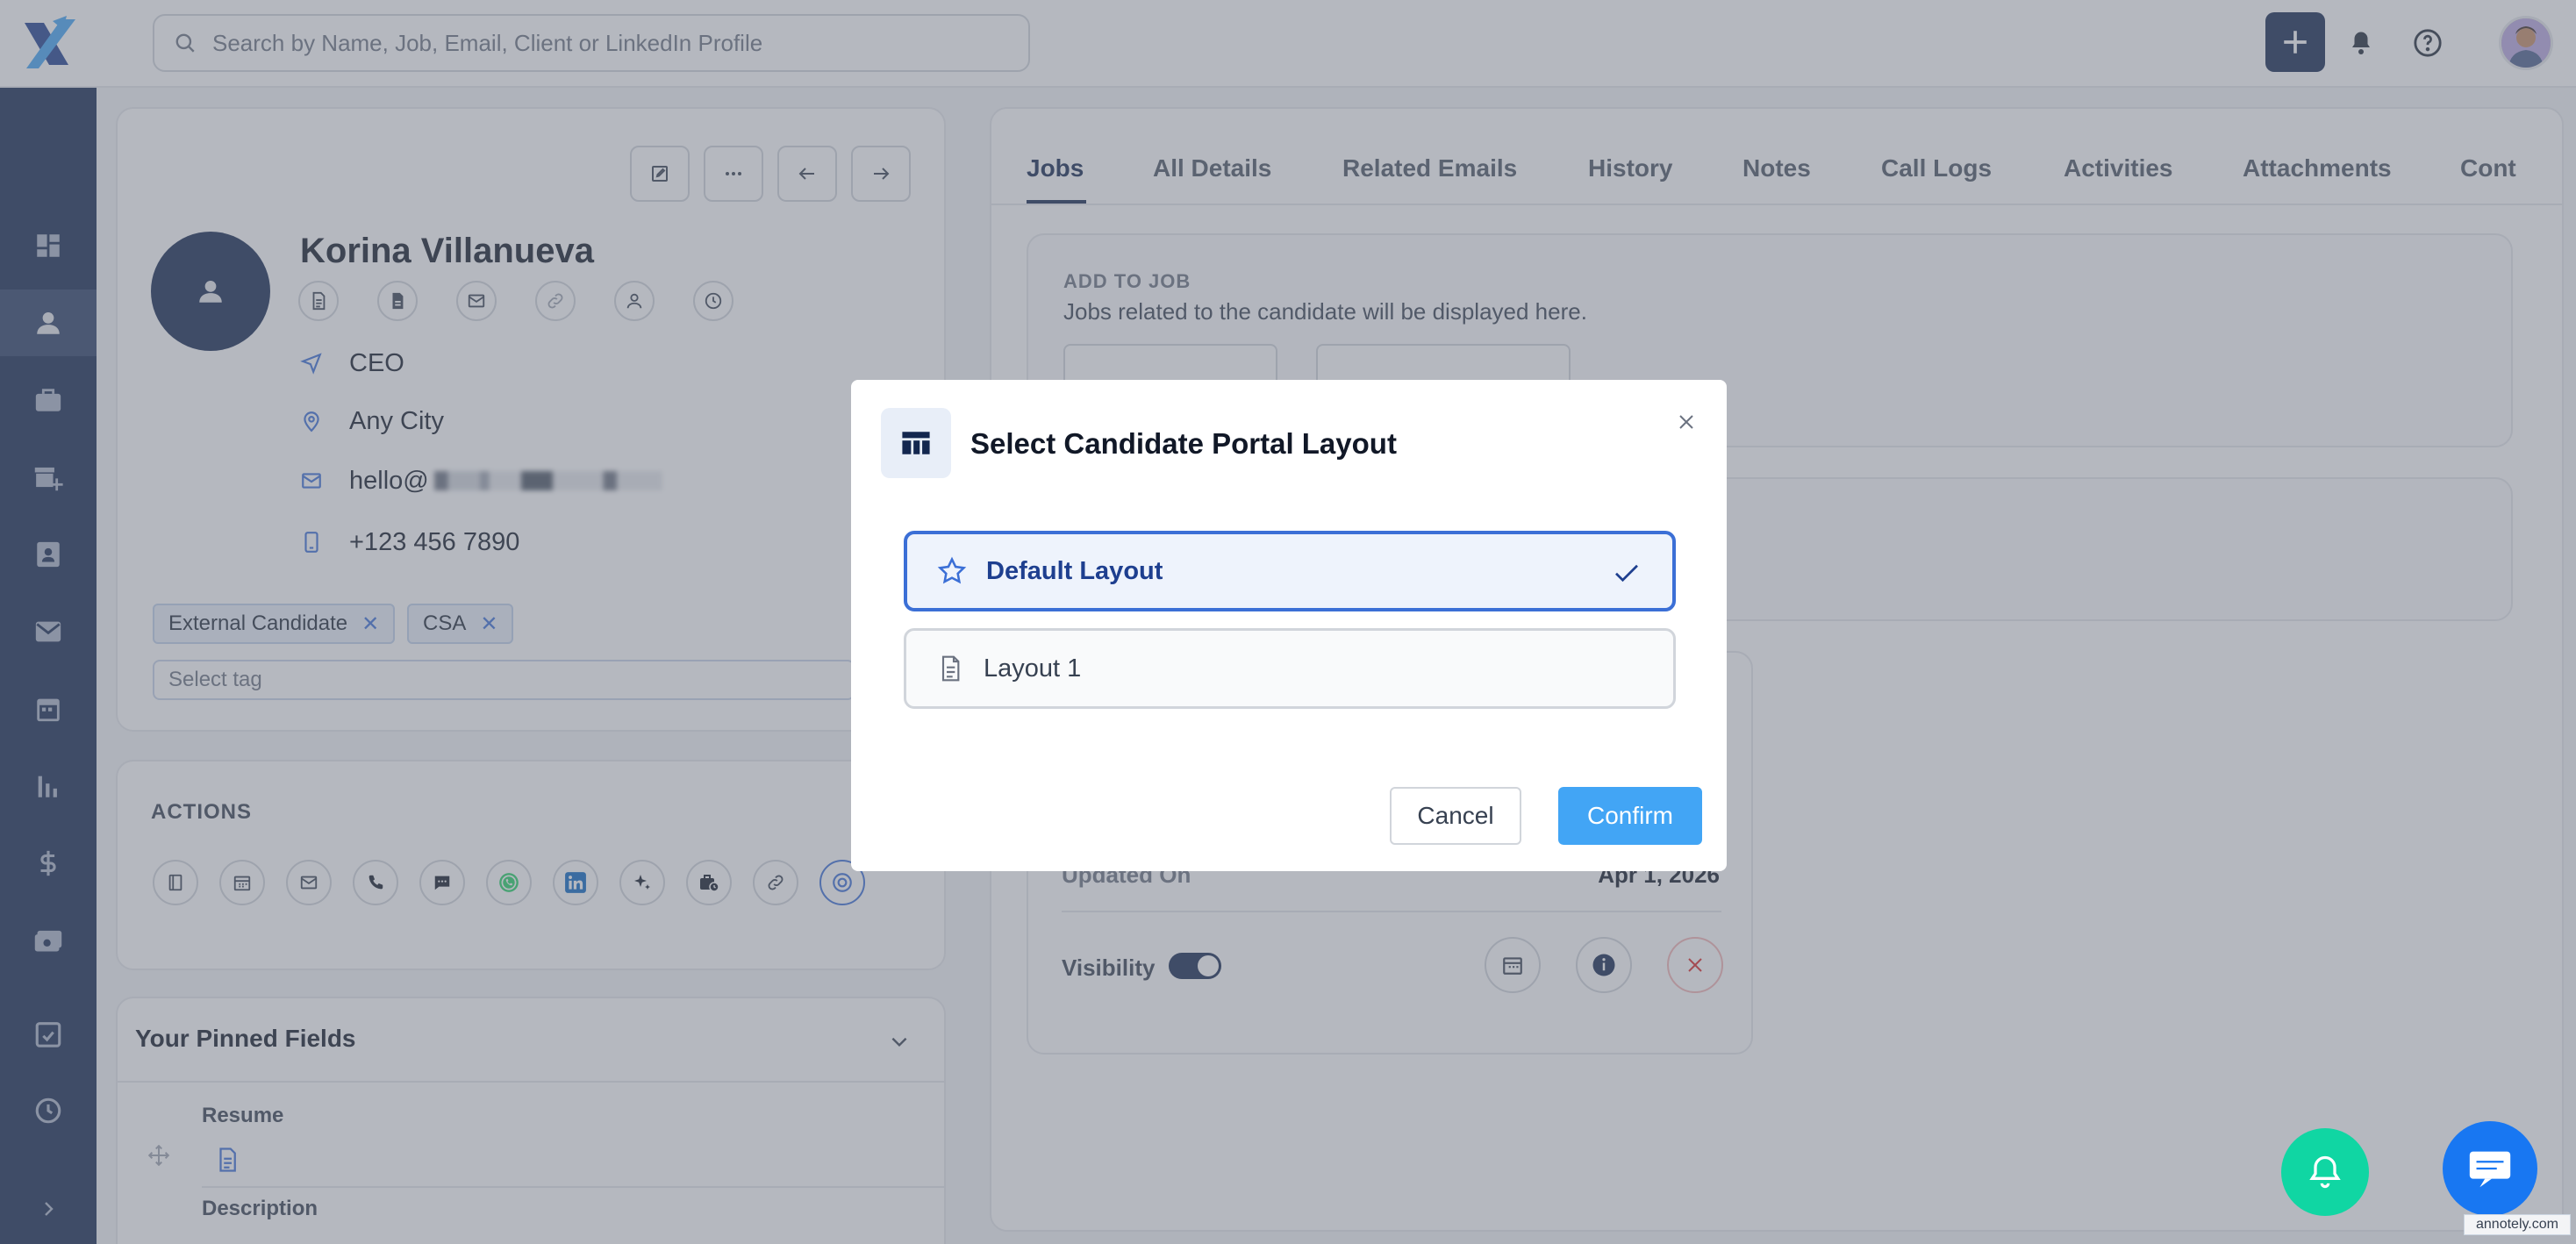 The width and height of the screenshot is (2576, 1244). What do you see at coordinates (1290, 668) in the screenshot?
I see `layout-option-1: Layout 1` at bounding box center [1290, 668].